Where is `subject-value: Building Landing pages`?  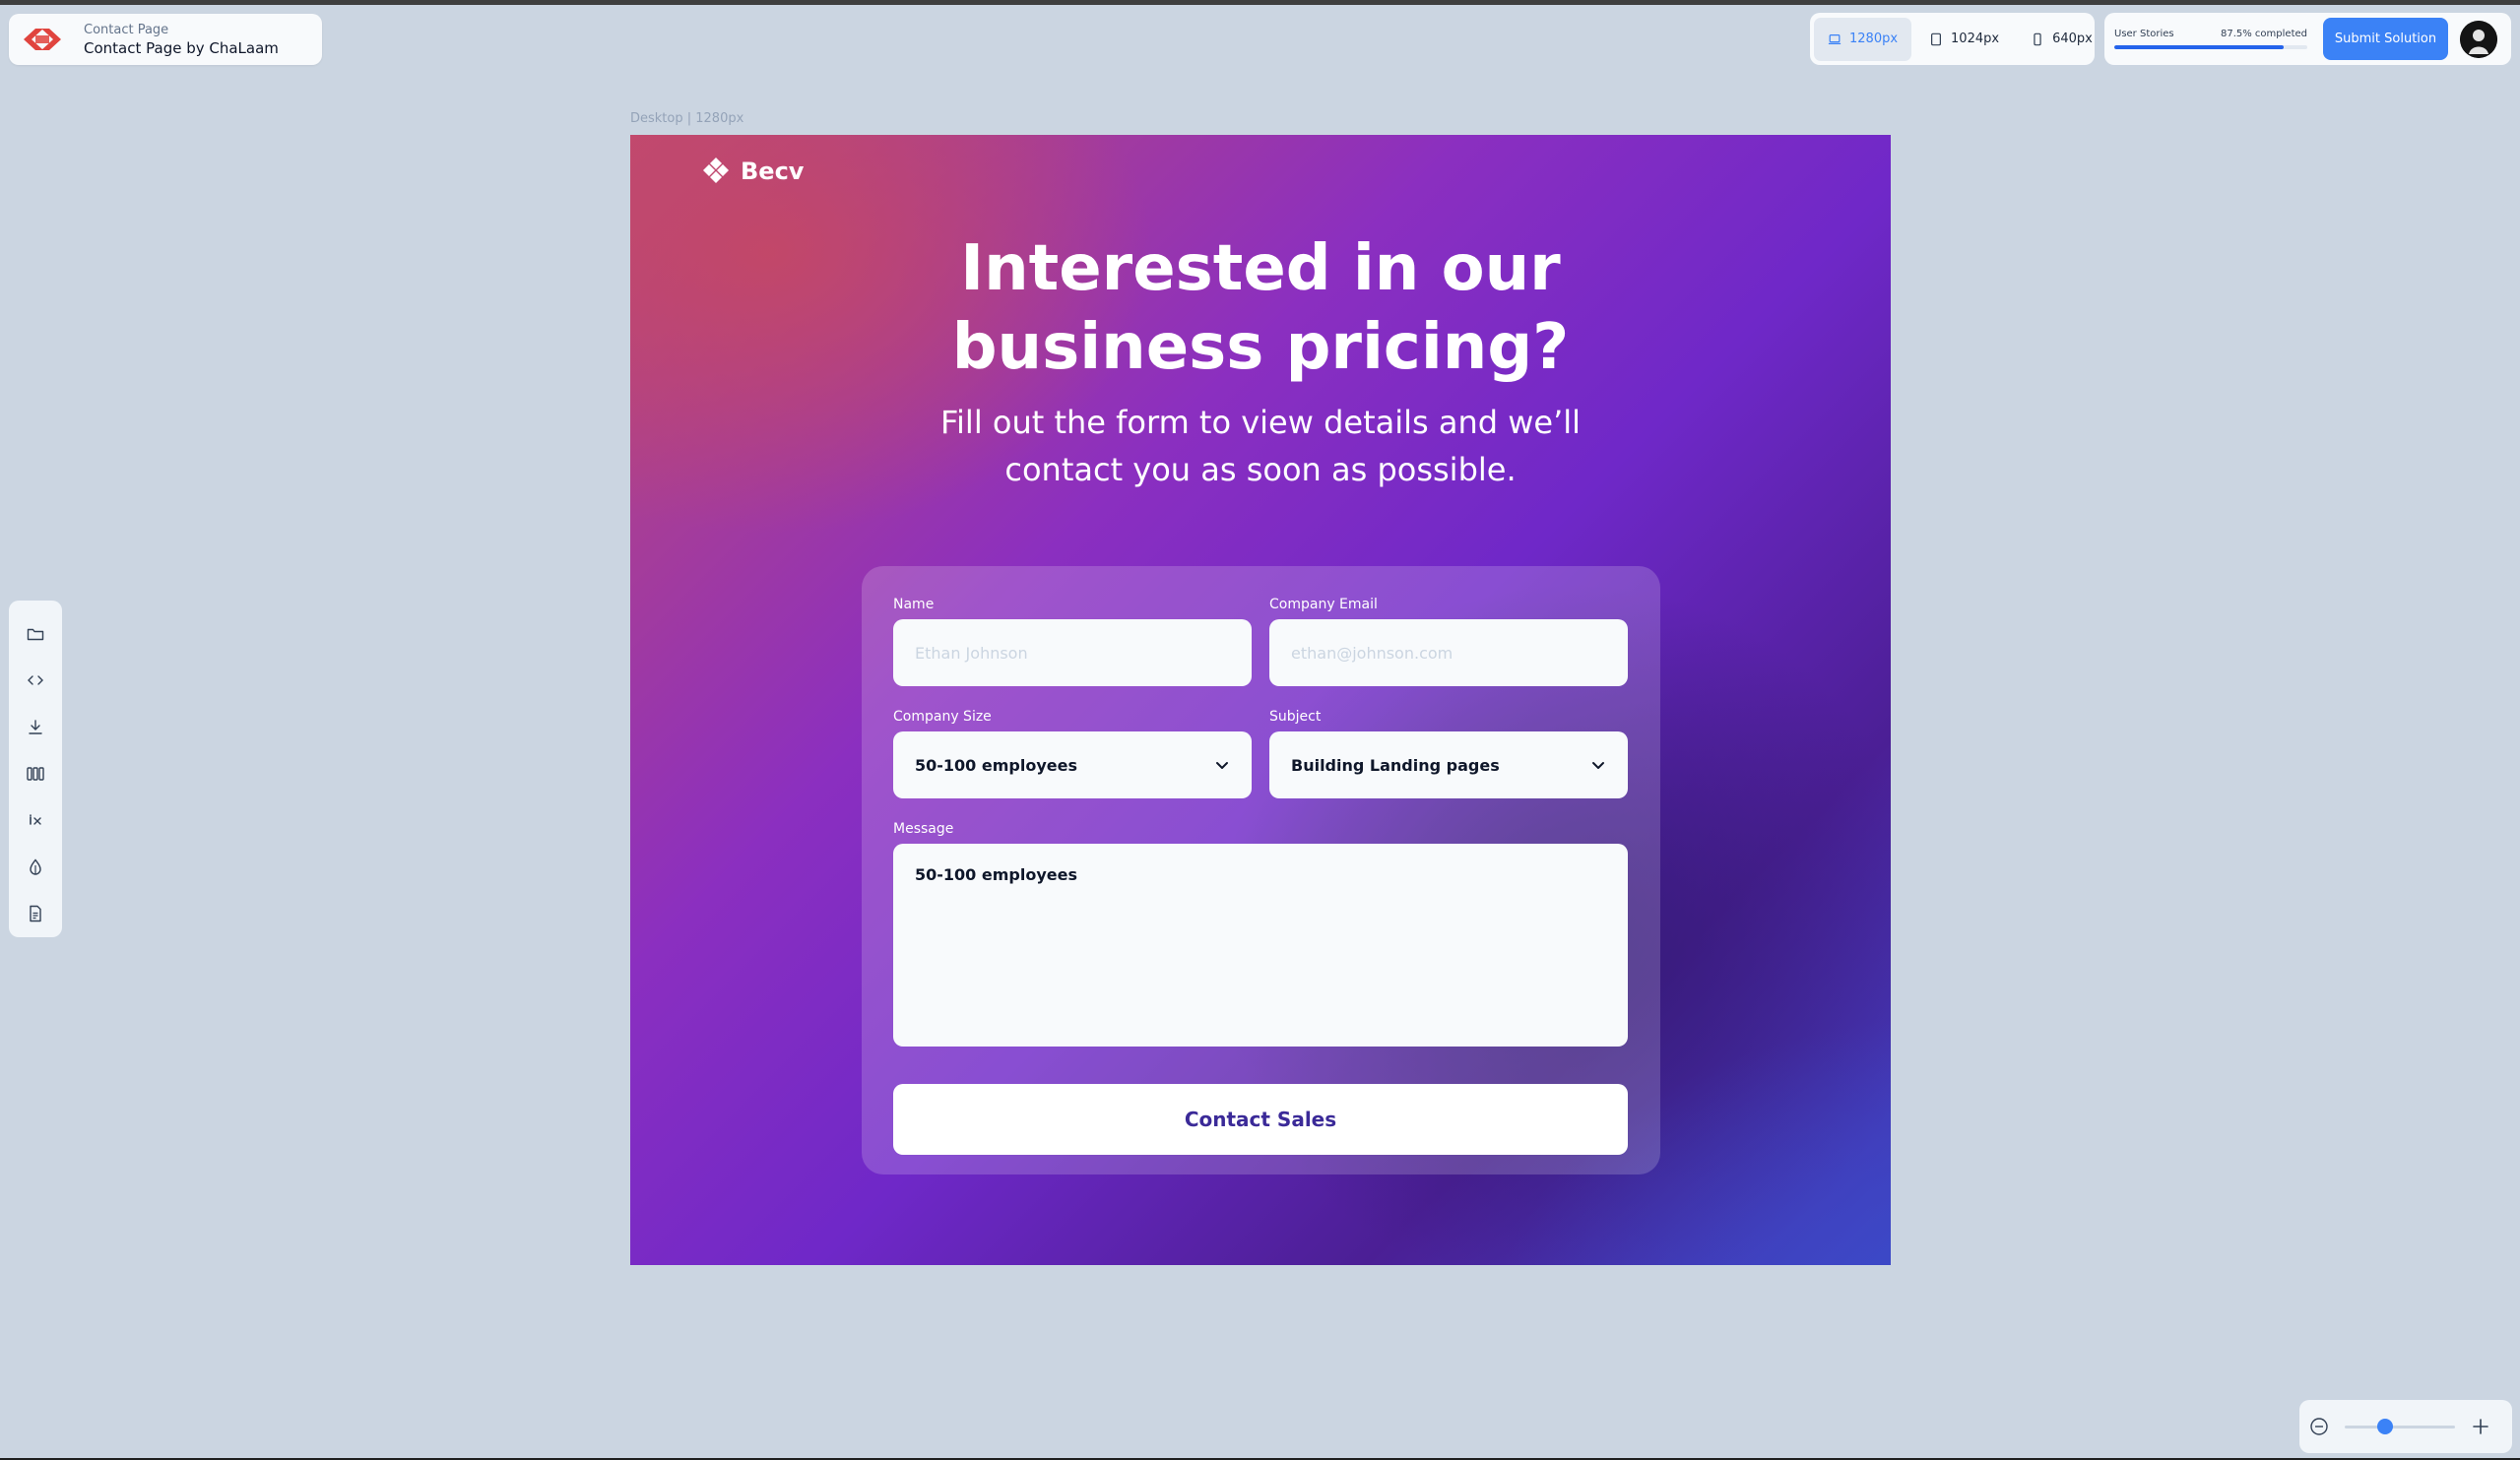 subject-value: Building Landing pages is located at coordinates (1395, 765).